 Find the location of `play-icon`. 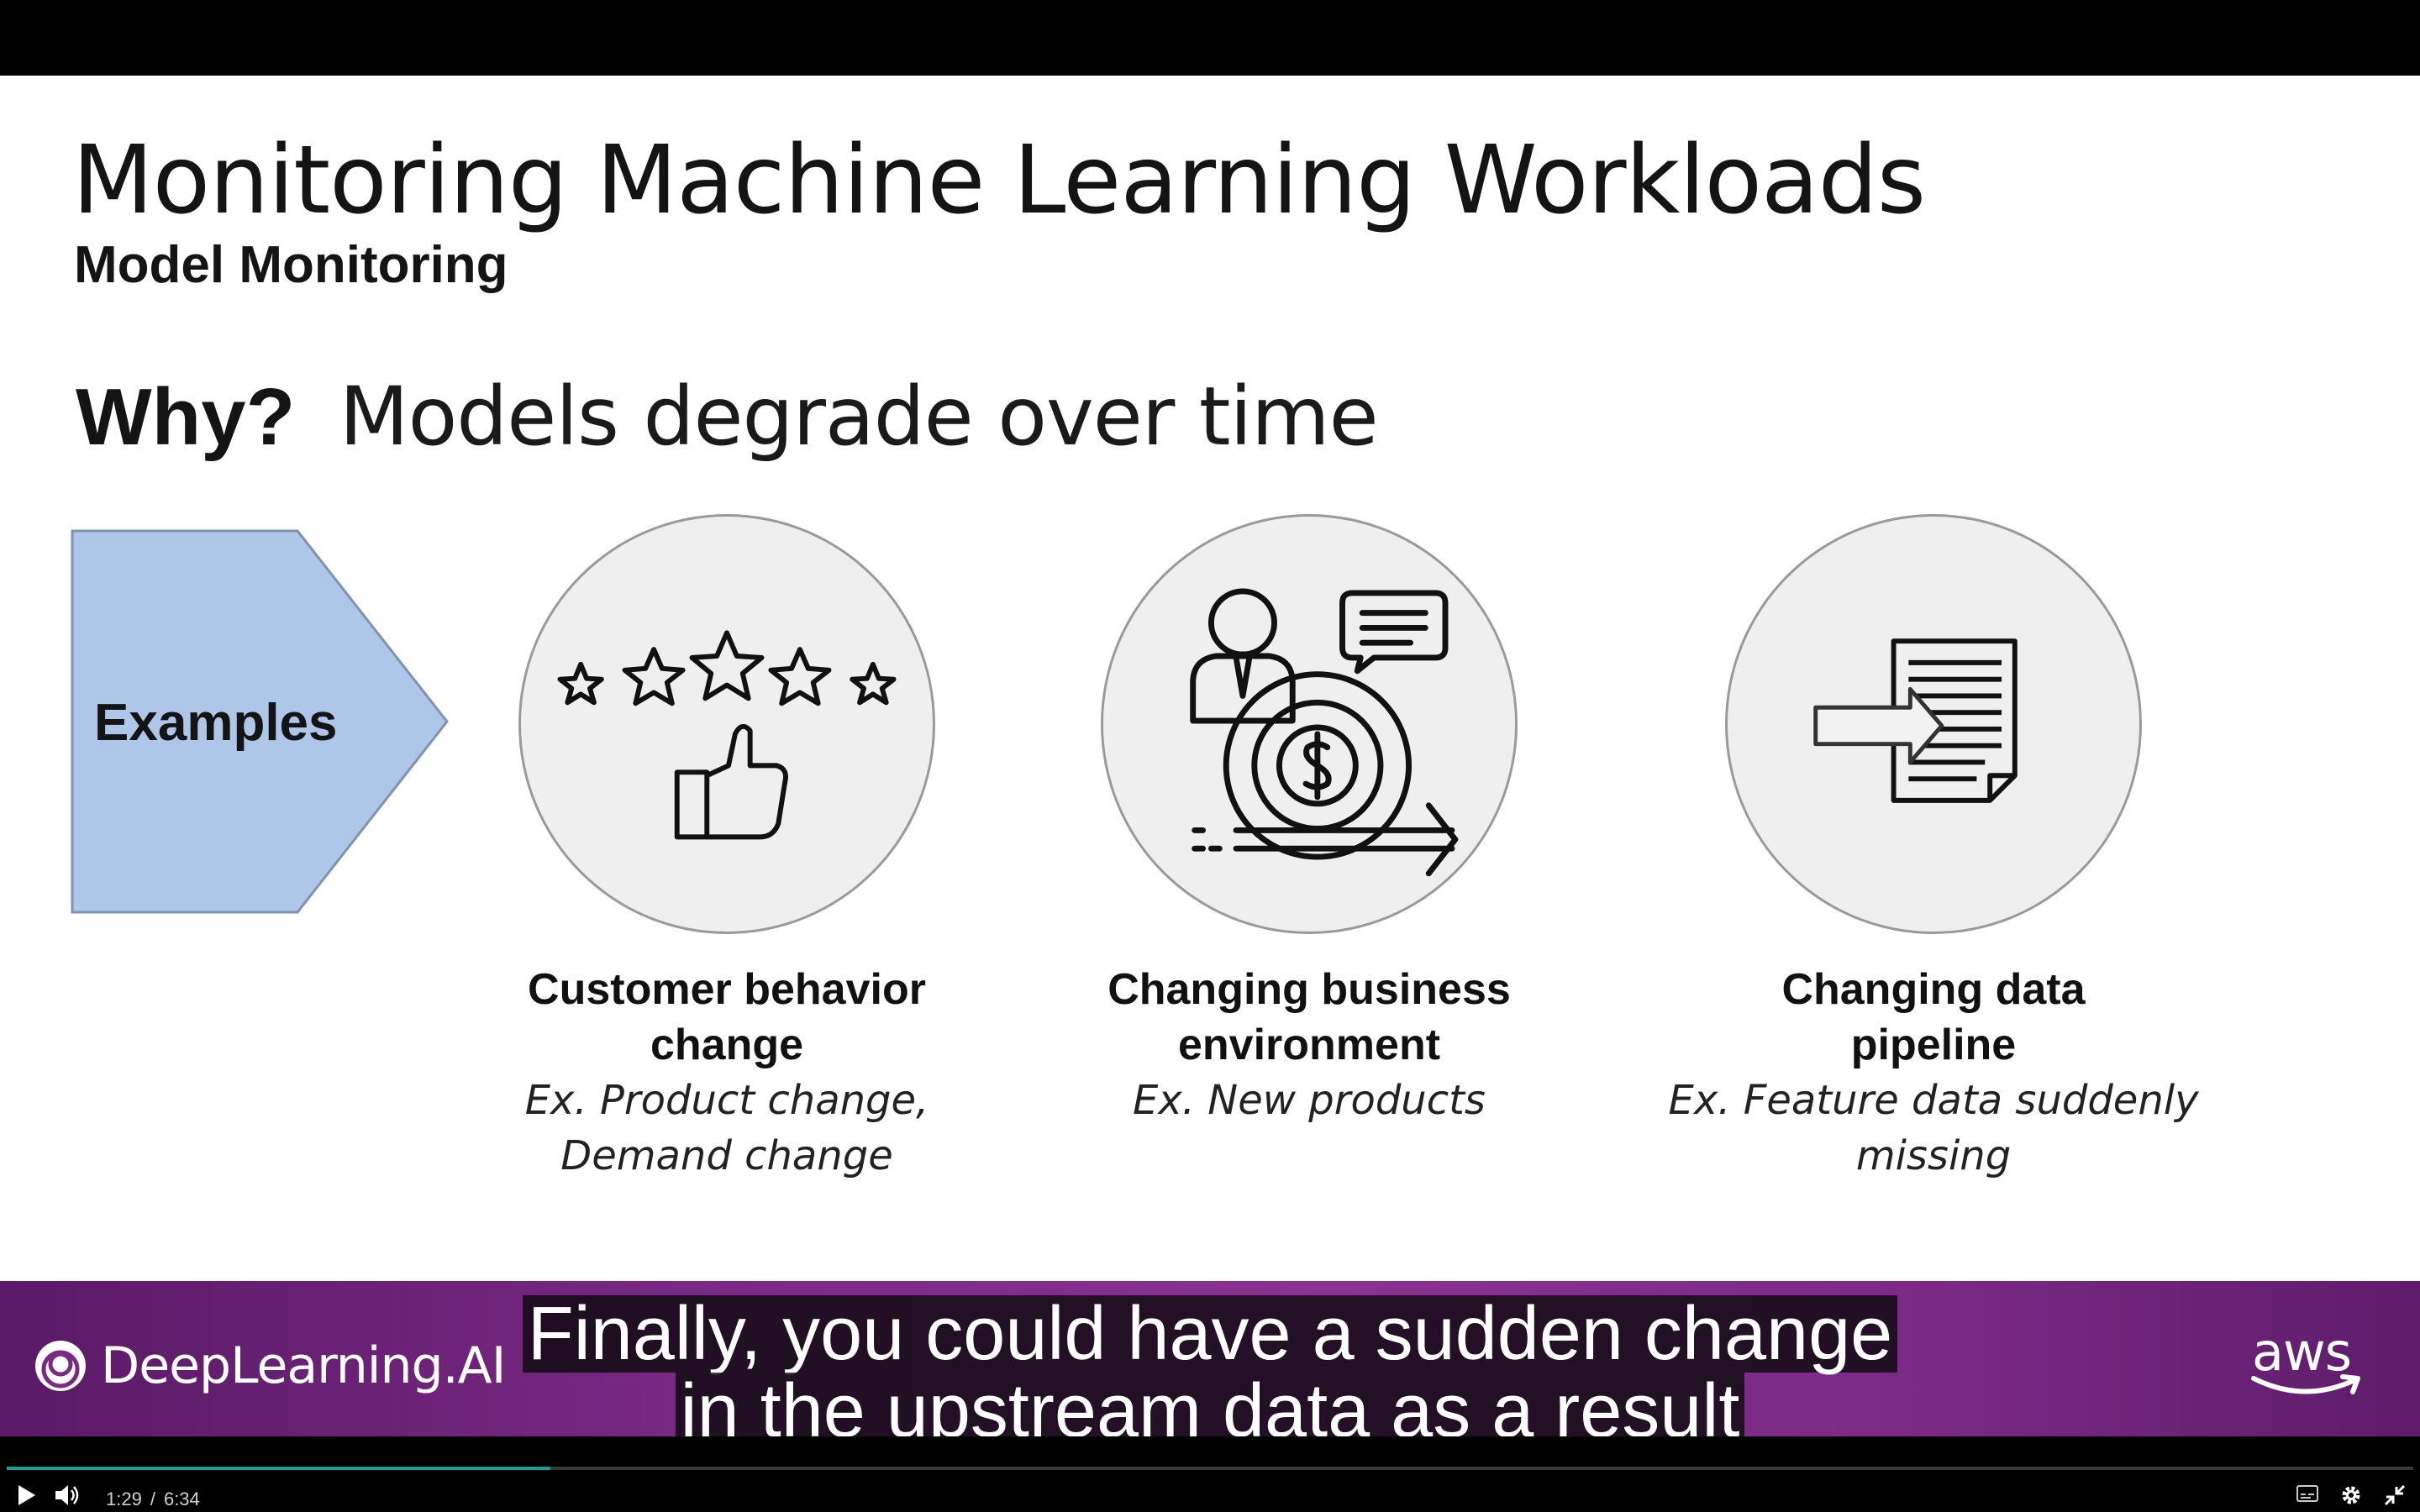

play-icon is located at coordinates (27, 1495).